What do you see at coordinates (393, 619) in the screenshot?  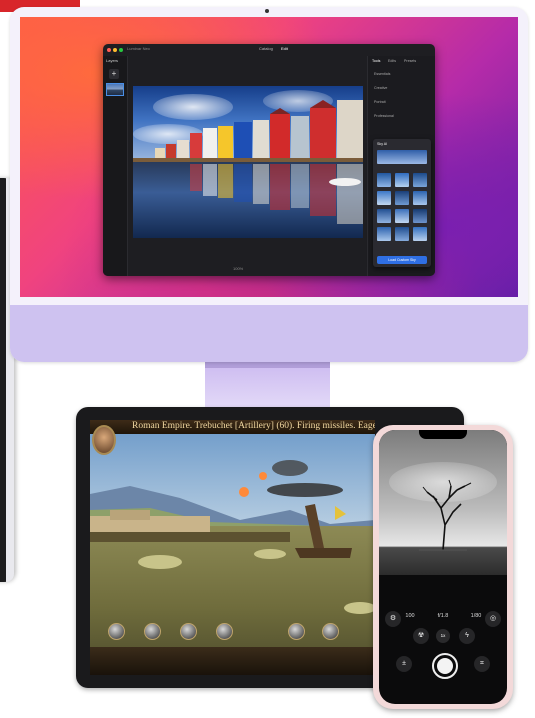 I see `settings-icon: ⚙` at bounding box center [393, 619].